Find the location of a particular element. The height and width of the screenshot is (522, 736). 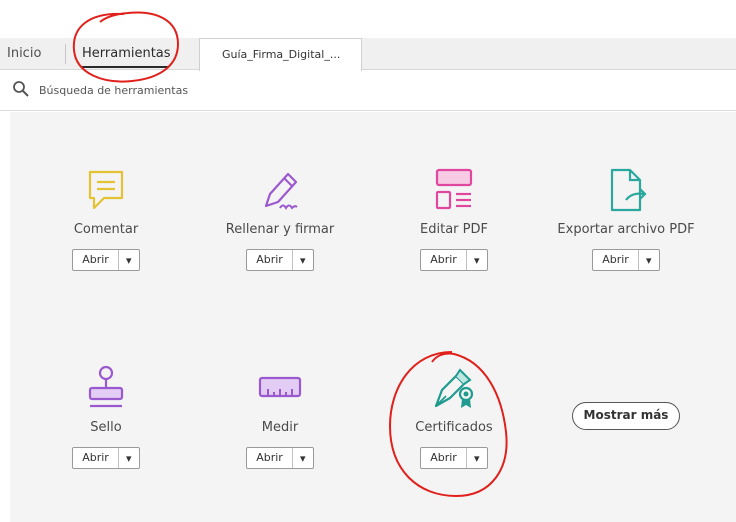

tool-sello: Sello Abrir ▾ is located at coordinates (106, 416).